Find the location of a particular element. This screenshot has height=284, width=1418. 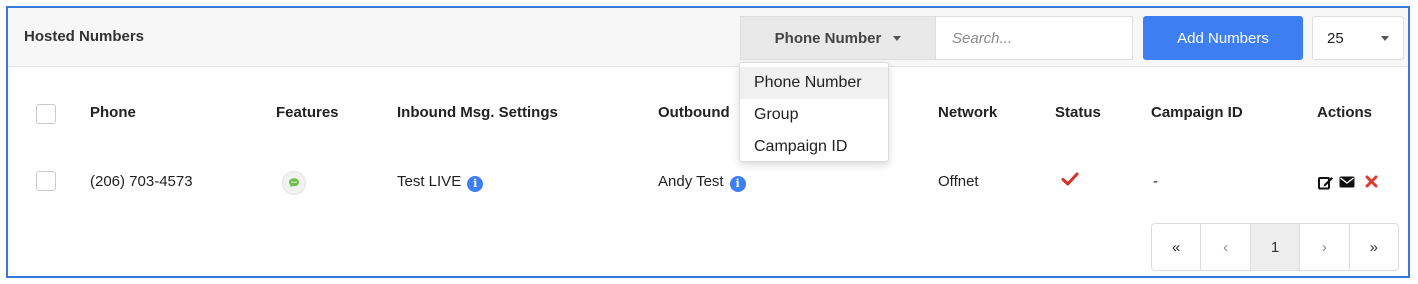

network-cell: Offnet is located at coordinates (958, 181).